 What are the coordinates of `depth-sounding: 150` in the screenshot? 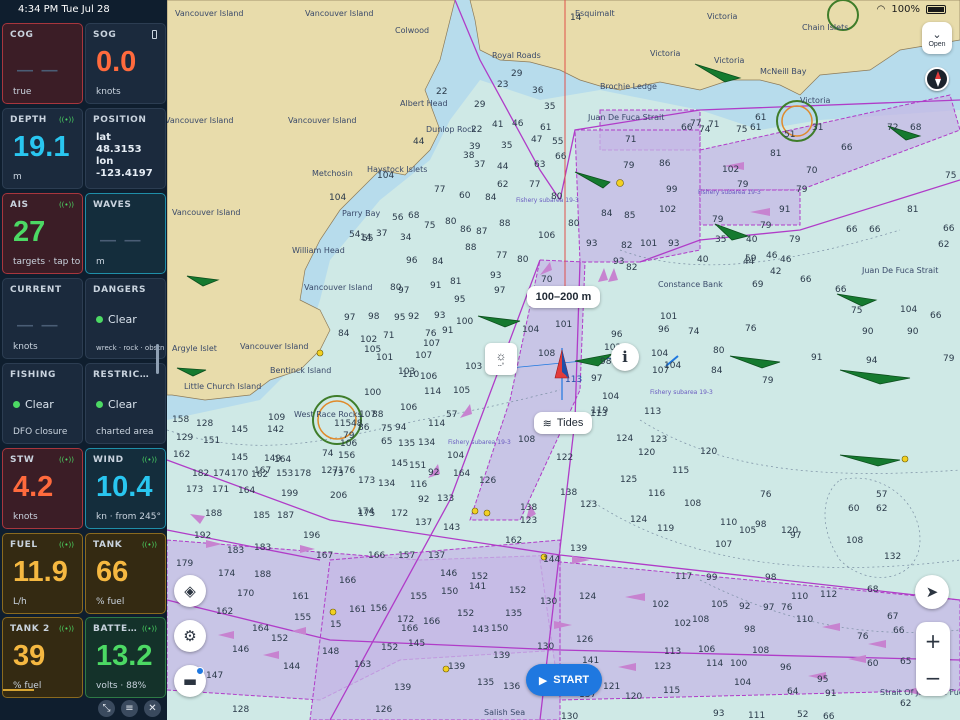 It's located at (500, 629).